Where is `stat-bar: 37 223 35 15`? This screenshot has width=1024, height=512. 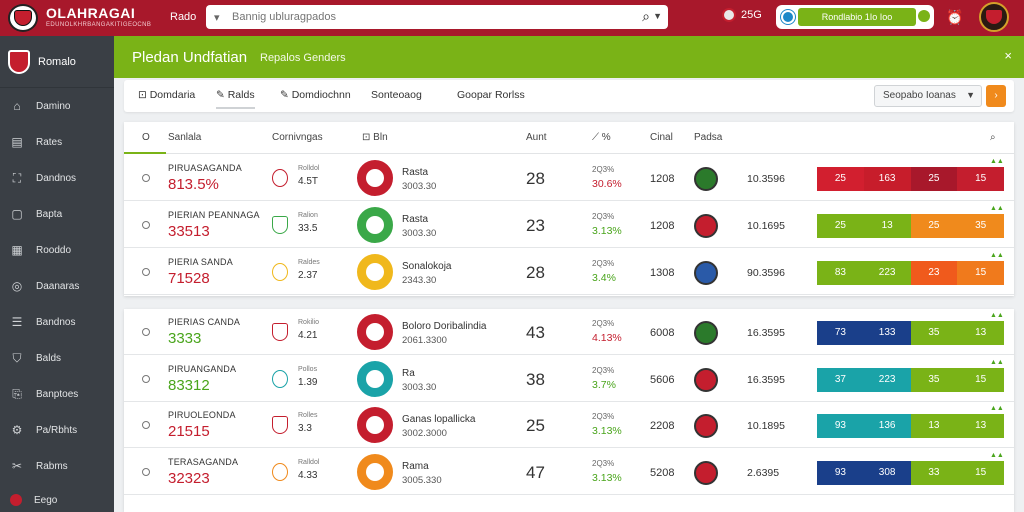 stat-bar: 37 223 35 15 is located at coordinates (910, 380).